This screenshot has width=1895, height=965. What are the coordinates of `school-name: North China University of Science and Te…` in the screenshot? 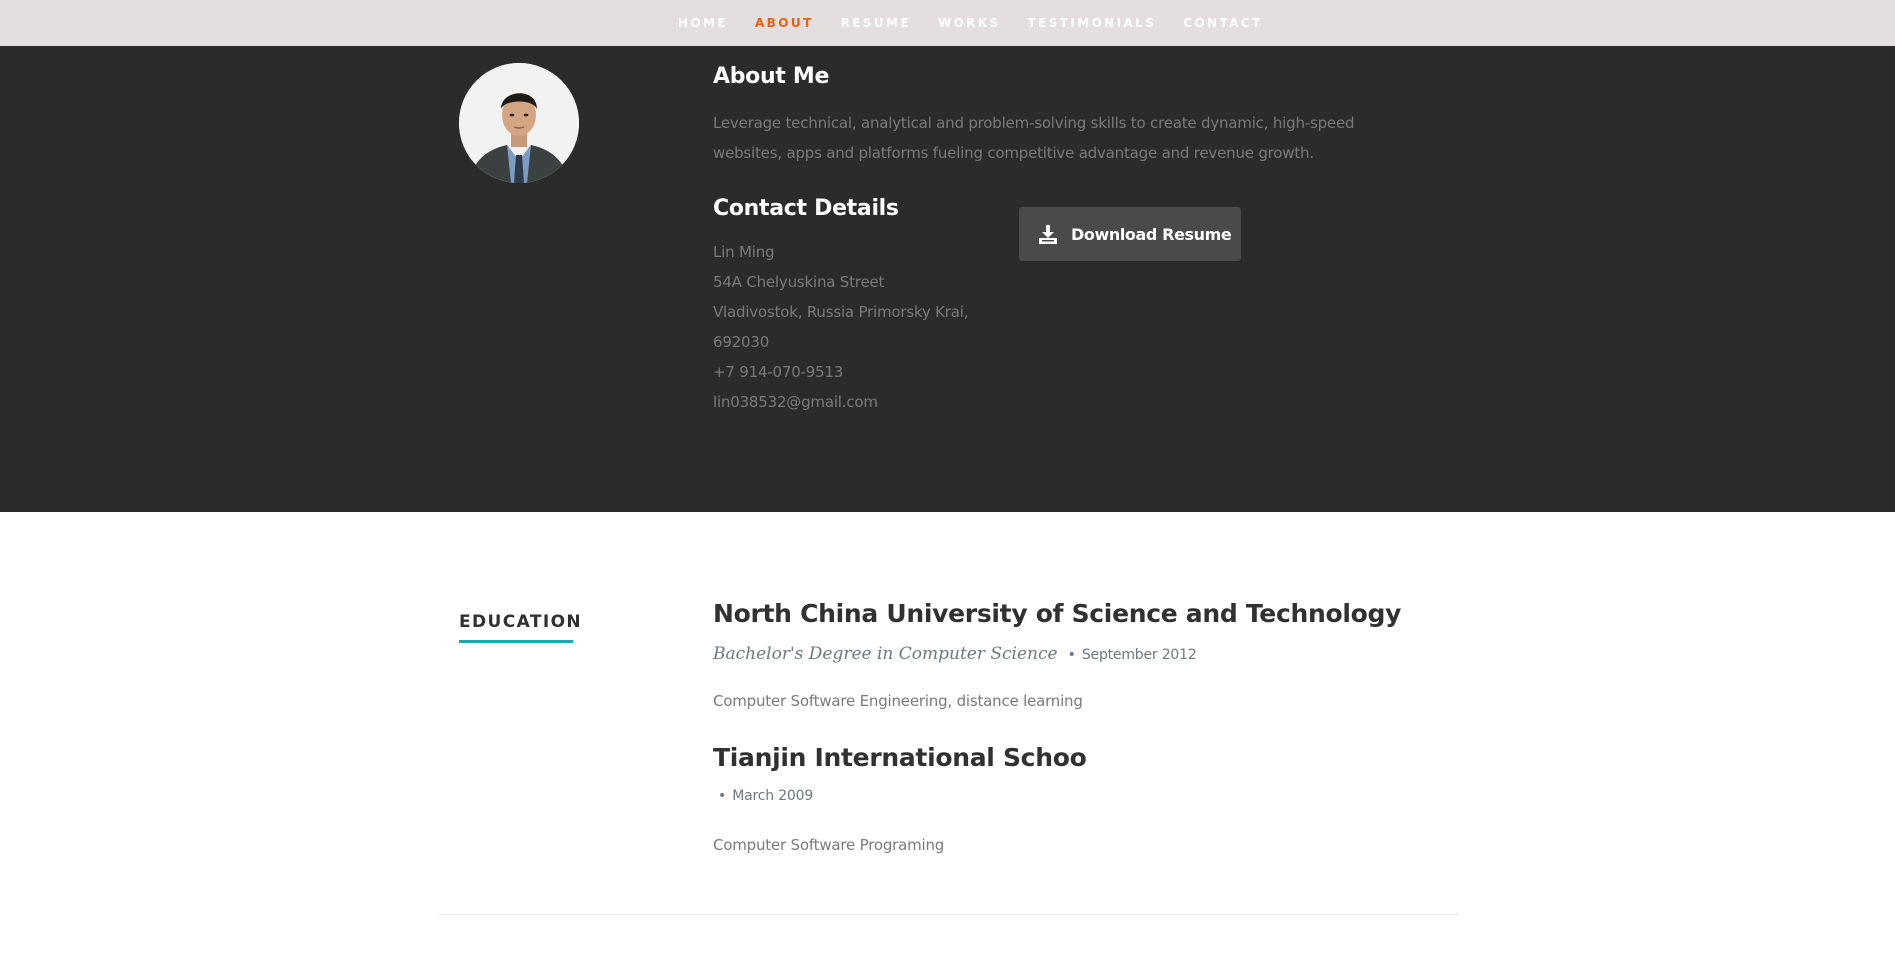 It's located at (1057, 613).